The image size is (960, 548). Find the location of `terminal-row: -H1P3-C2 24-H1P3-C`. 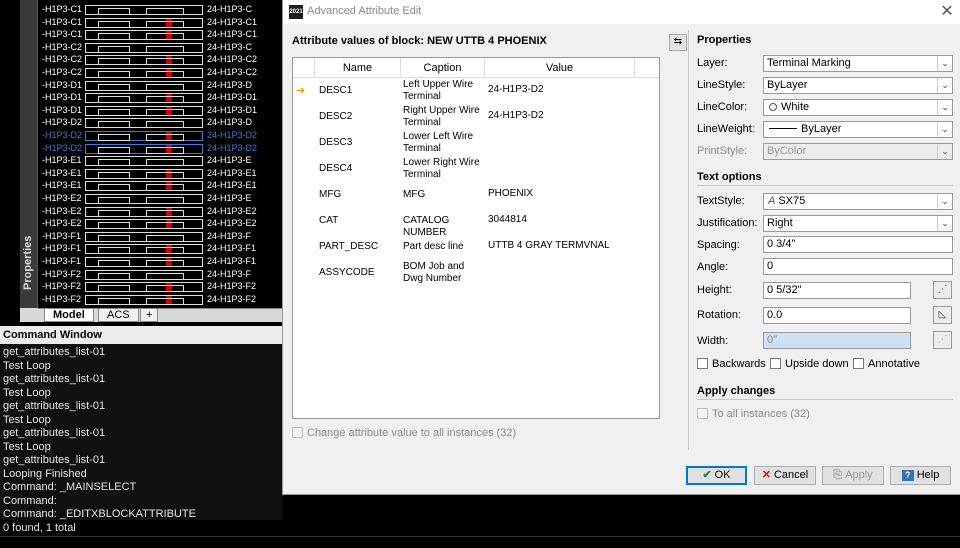

terminal-row: -H1P3-C2 24-H1P3-C is located at coordinates (161, 48).